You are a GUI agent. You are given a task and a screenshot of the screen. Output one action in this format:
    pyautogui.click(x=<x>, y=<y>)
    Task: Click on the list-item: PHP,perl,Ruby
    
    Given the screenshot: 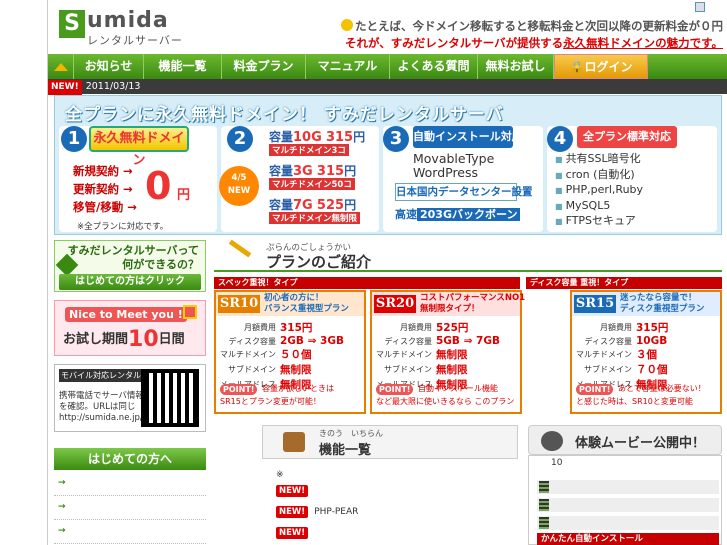 What is the action you would take?
    pyautogui.click(x=599, y=191)
    